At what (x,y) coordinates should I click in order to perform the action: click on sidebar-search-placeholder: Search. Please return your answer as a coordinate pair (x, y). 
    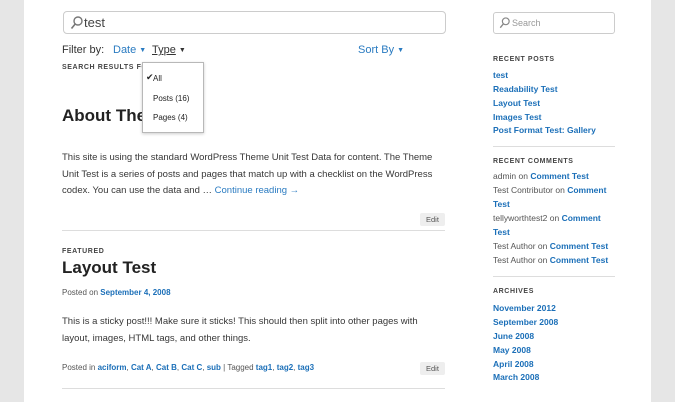
    Looking at the image, I should click on (526, 23).